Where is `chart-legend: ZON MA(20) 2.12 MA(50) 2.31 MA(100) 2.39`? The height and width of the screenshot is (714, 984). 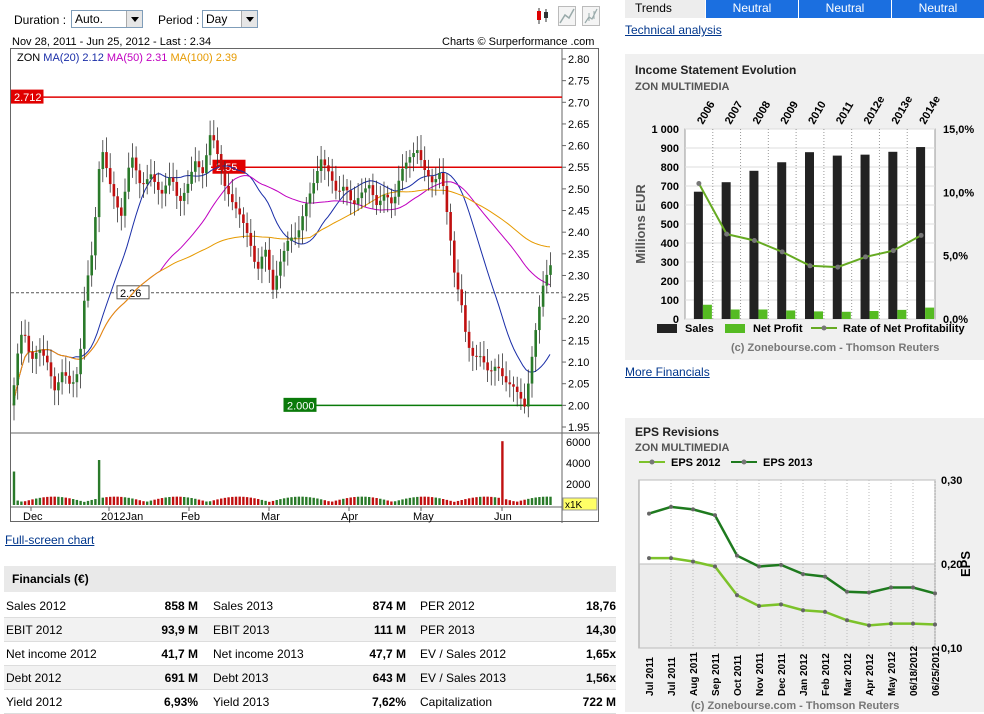 chart-legend: ZON MA(20) 2.12 MA(50) 2.31 MA(100) 2.39 is located at coordinates (127, 58).